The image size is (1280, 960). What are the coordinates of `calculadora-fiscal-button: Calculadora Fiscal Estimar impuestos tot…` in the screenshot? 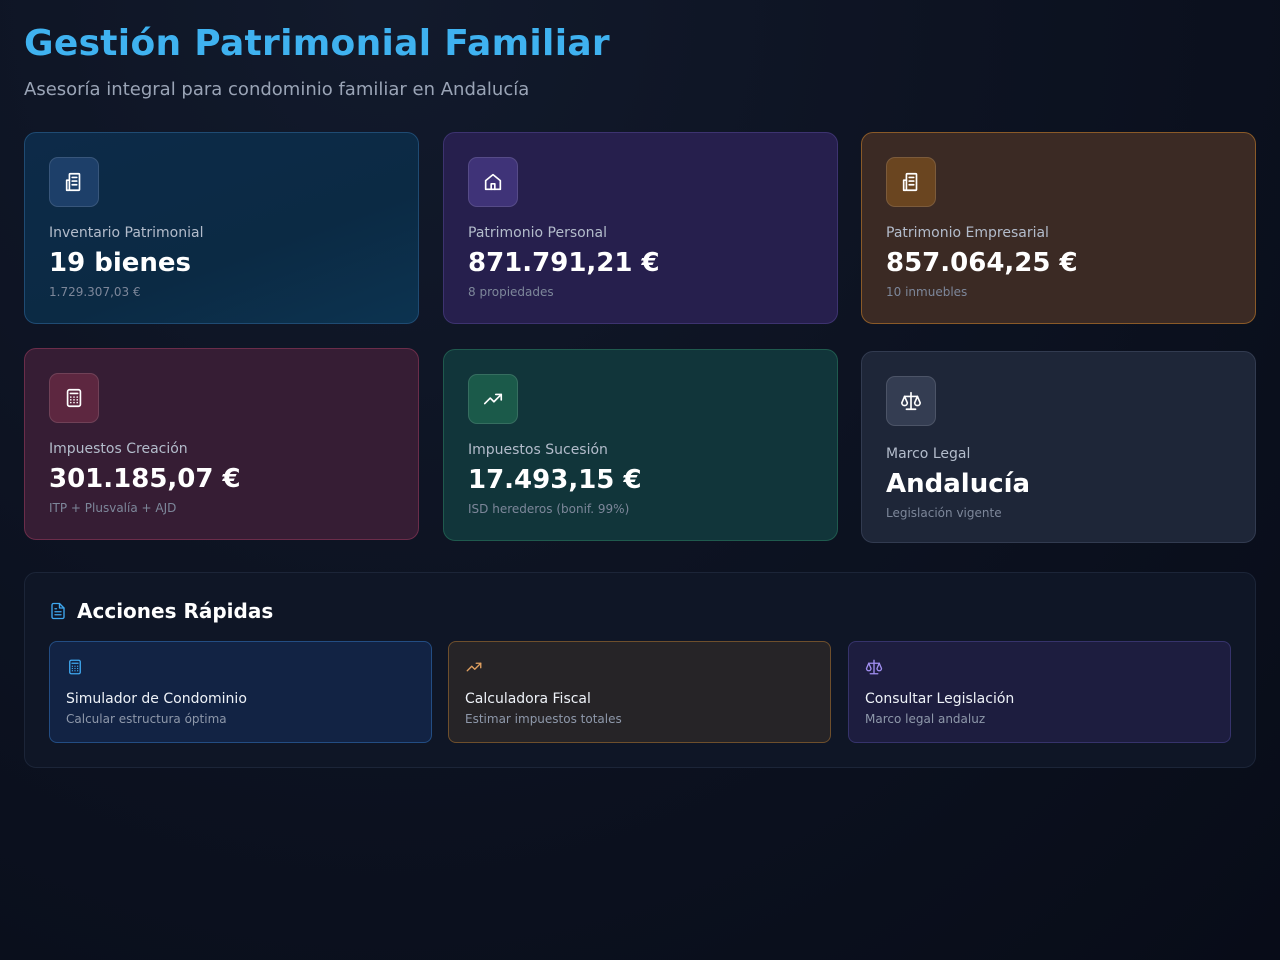 It's located at (639, 692).